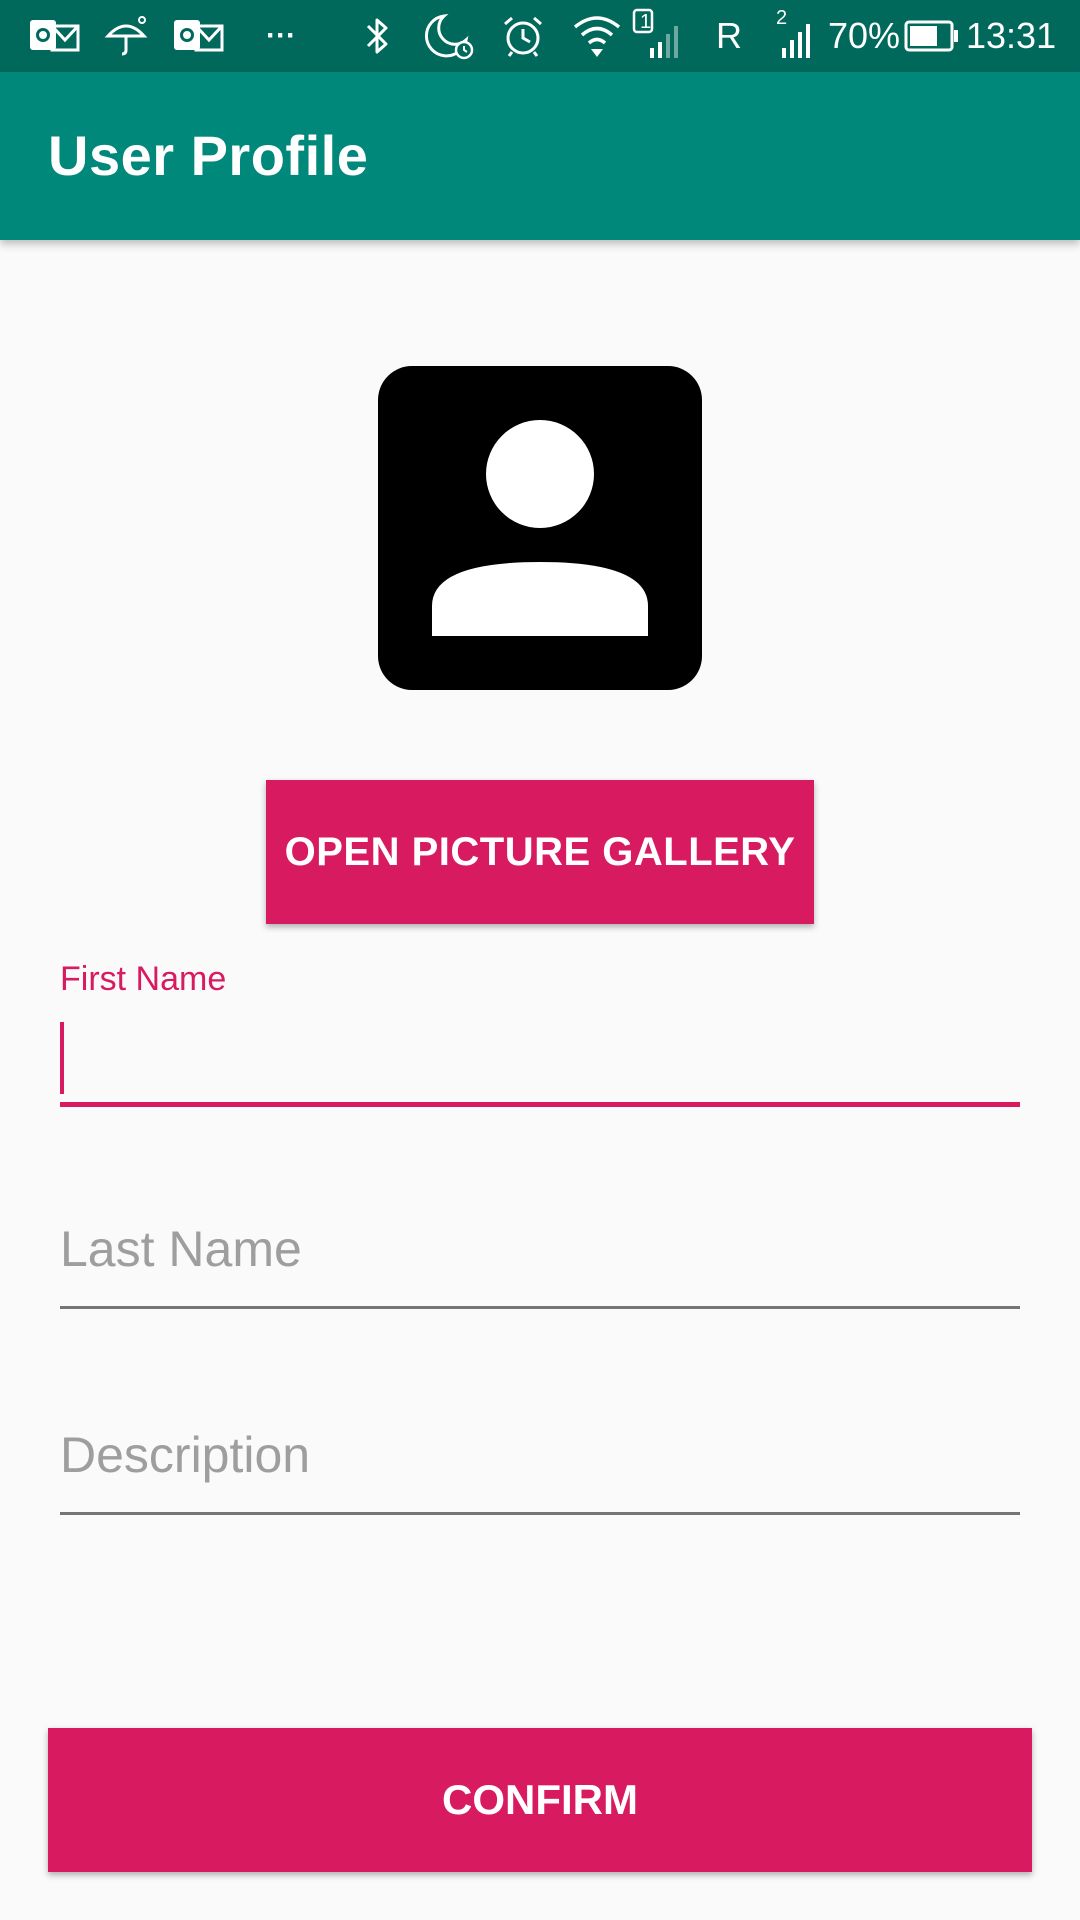 This screenshot has height=1920, width=1080. Describe the element at coordinates (597, 36) in the screenshot. I see `wifi-icon` at that location.